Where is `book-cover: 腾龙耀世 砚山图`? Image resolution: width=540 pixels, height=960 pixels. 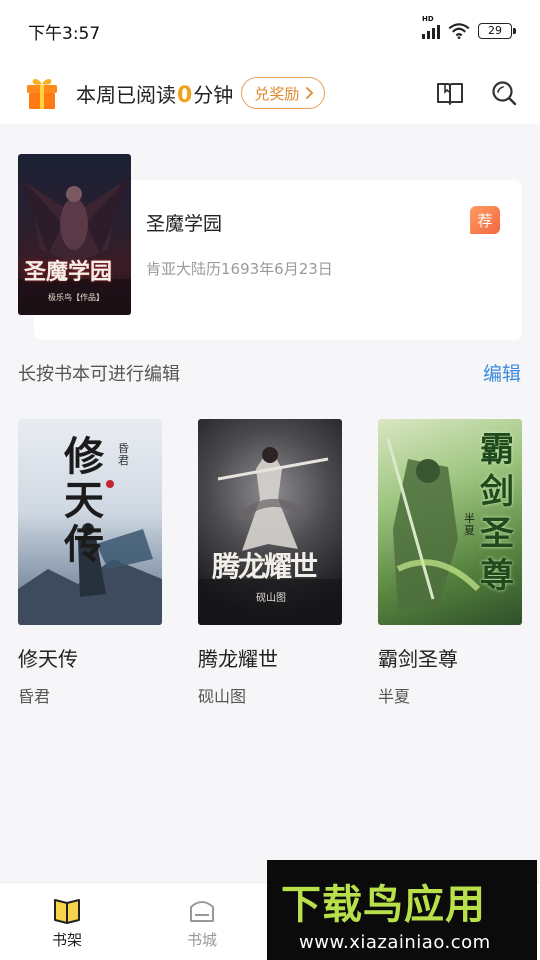
book-cover: 腾龙耀世 砚山图 is located at coordinates (270, 522).